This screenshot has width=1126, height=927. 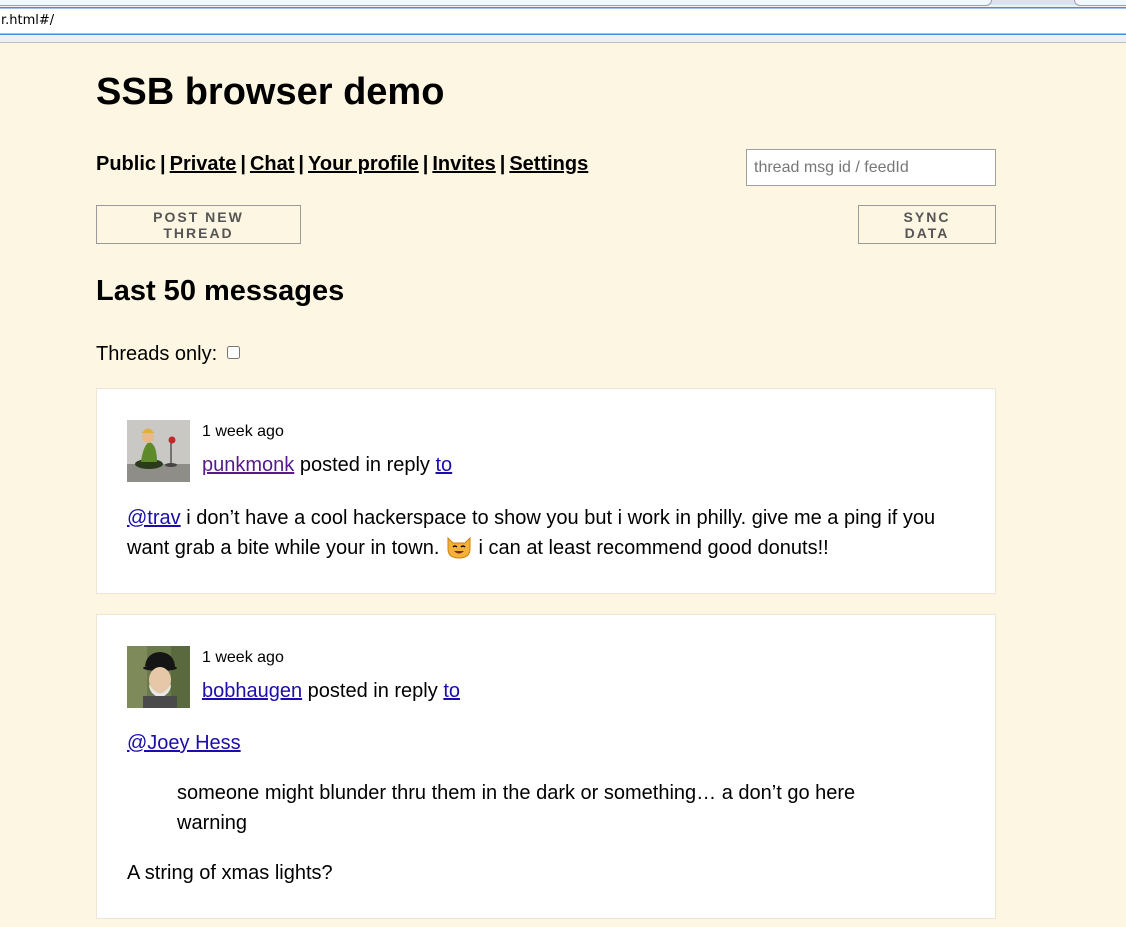 I want to click on message-text: A string of xmas lights?, so click(x=230, y=873).